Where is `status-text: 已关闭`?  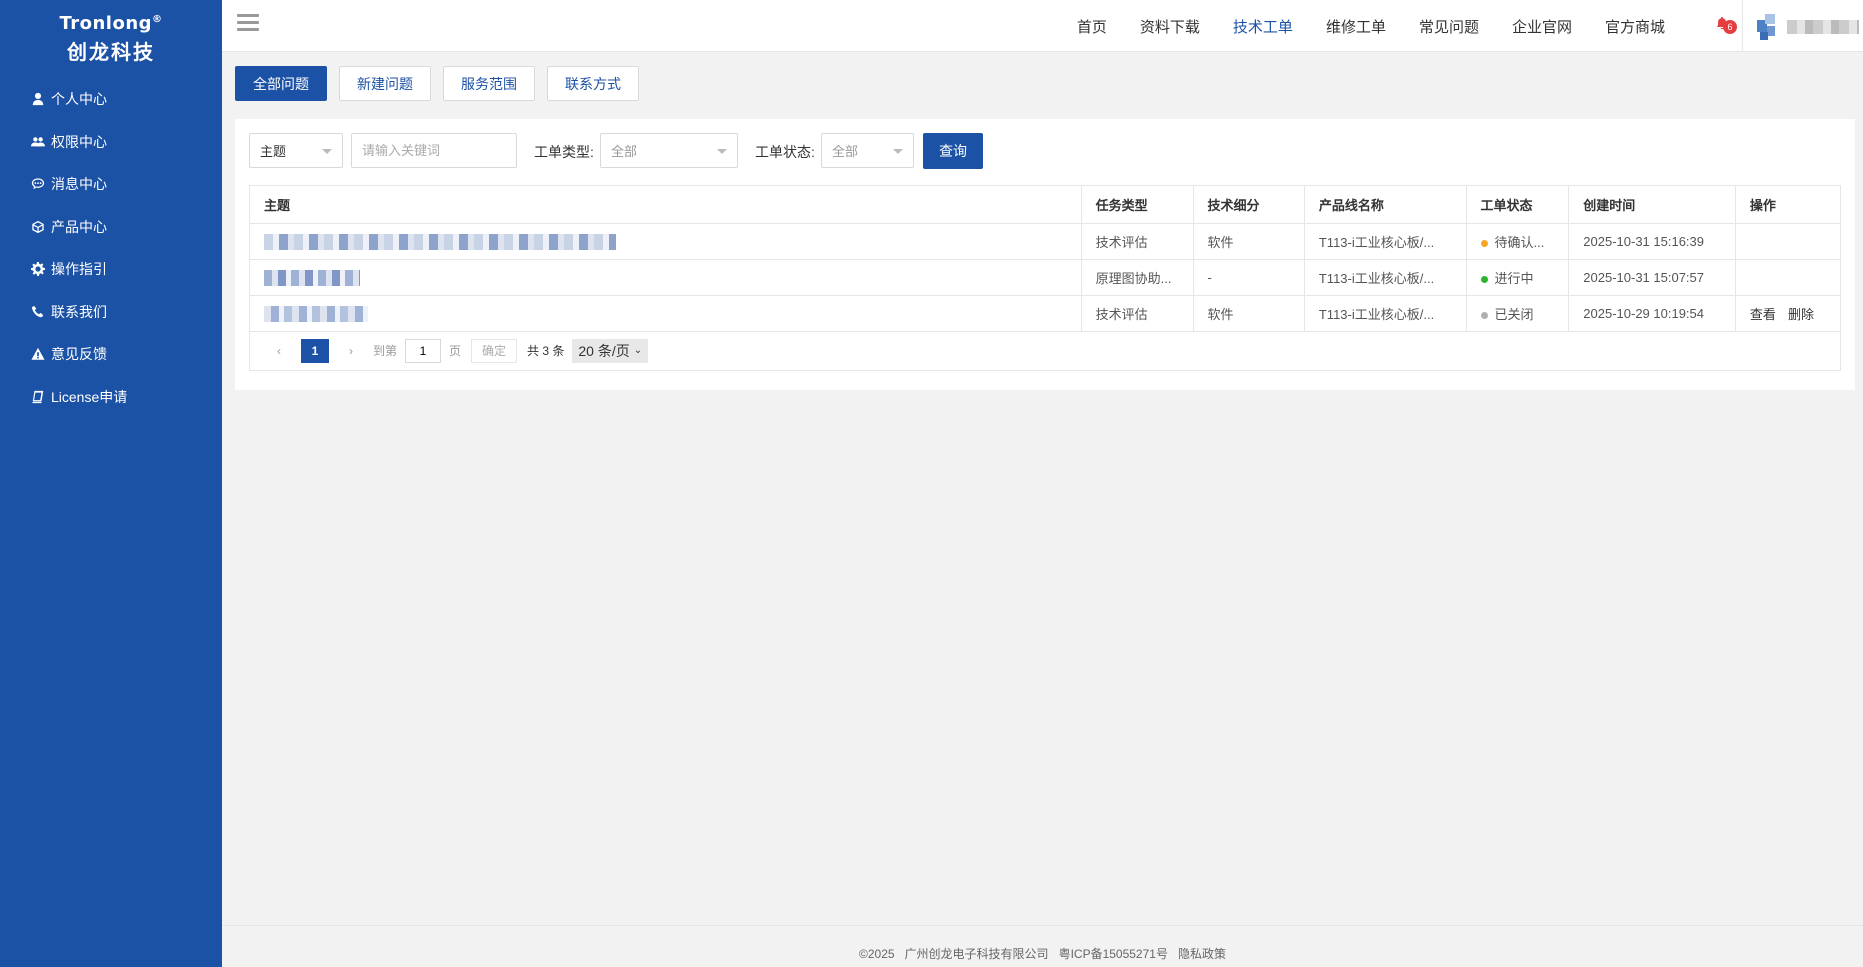 status-text: 已关闭 is located at coordinates (1514, 314).